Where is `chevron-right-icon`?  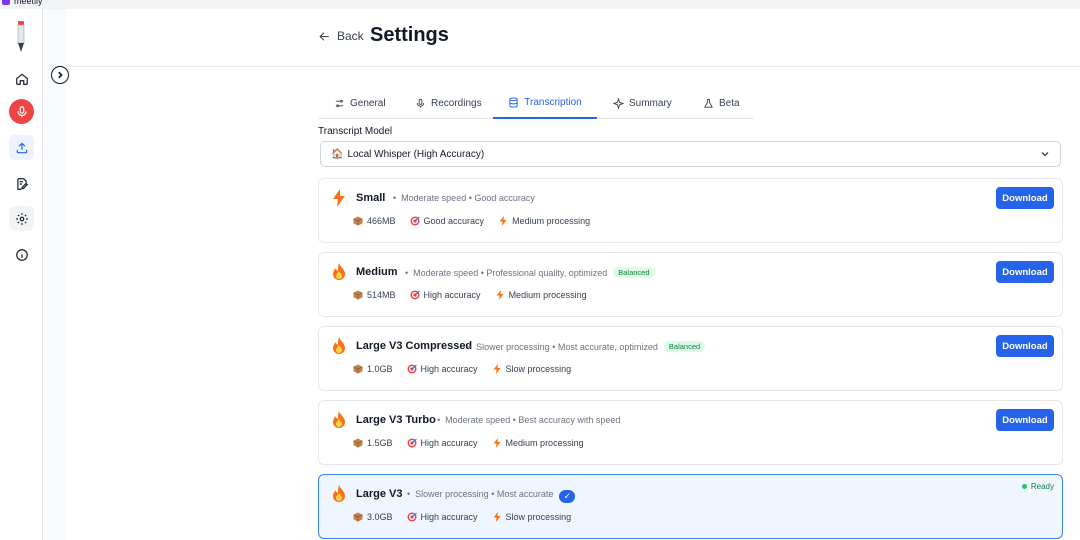
chevron-right-icon is located at coordinates (60, 75).